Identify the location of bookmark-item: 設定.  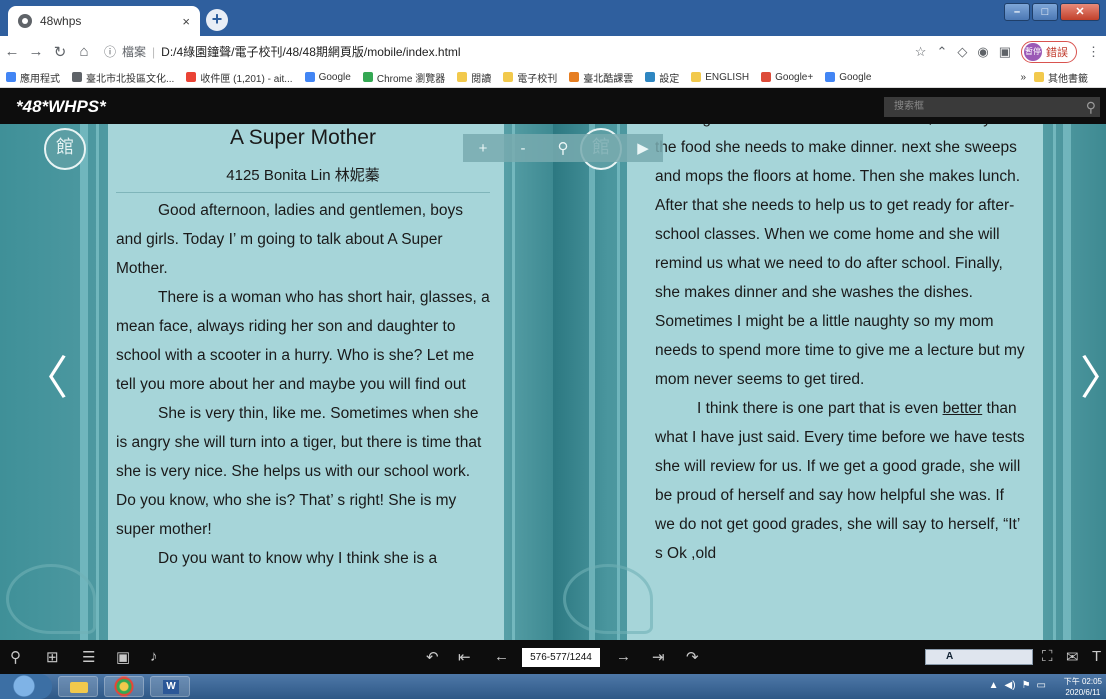
(662, 77).